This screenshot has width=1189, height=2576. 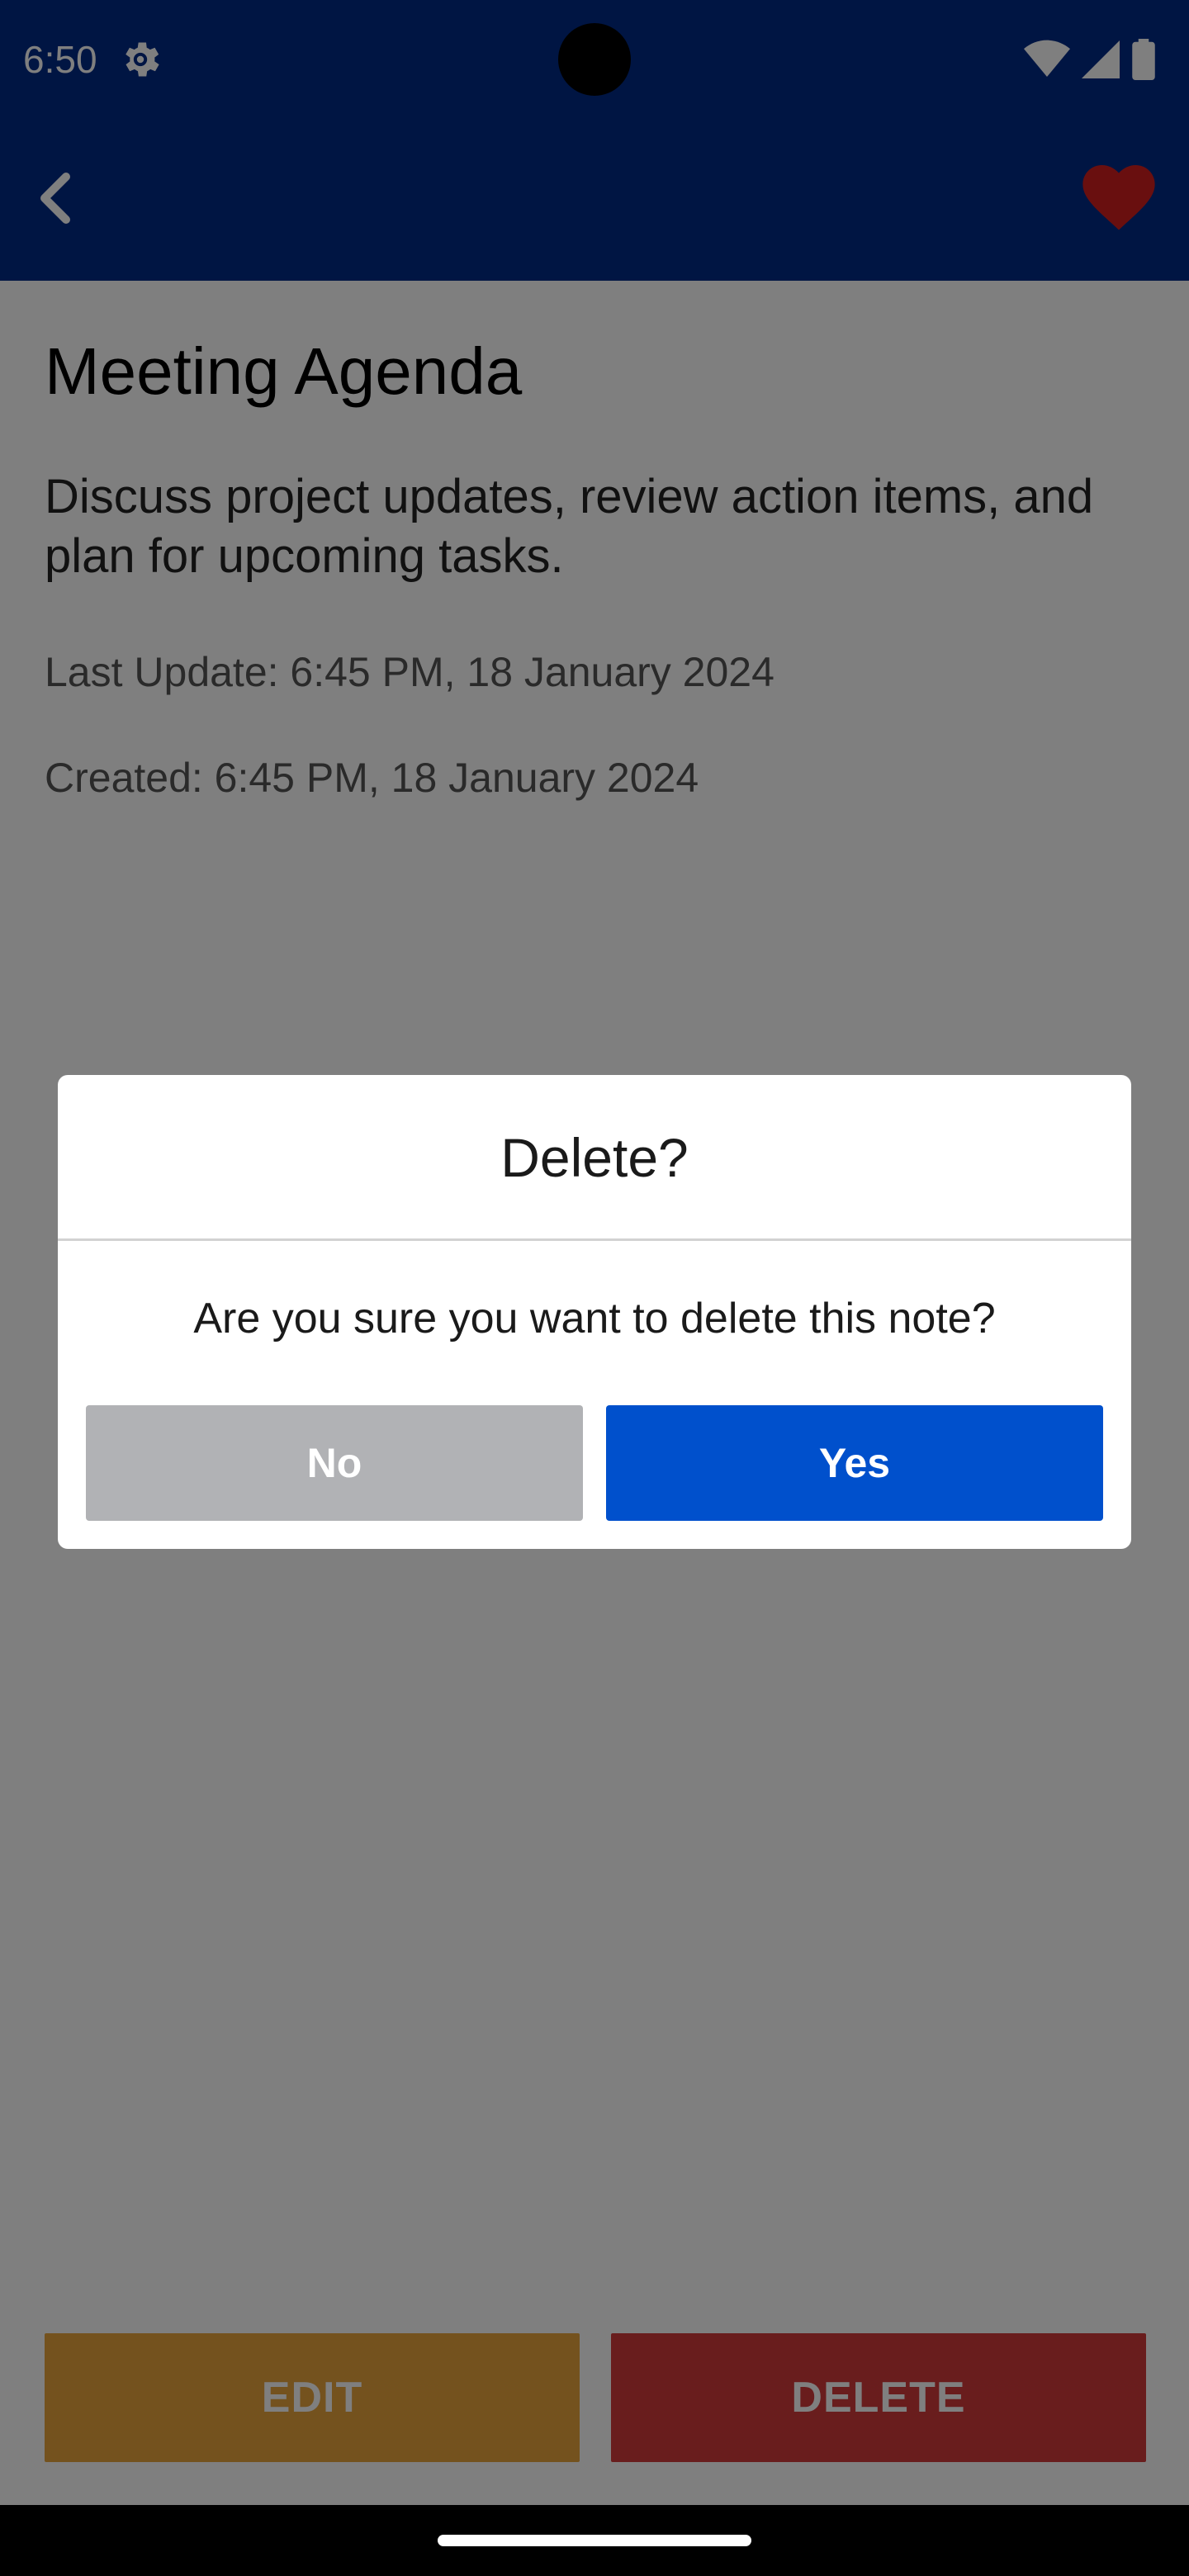 I want to click on dialog-divider, so click(x=594, y=1239).